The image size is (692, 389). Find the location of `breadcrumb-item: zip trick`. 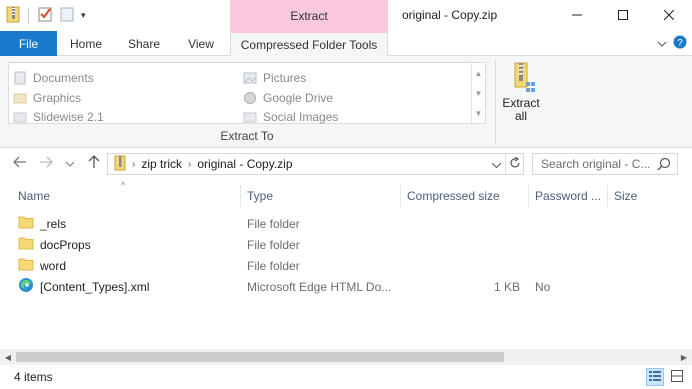

breadcrumb-item: zip trick is located at coordinates (161, 164).